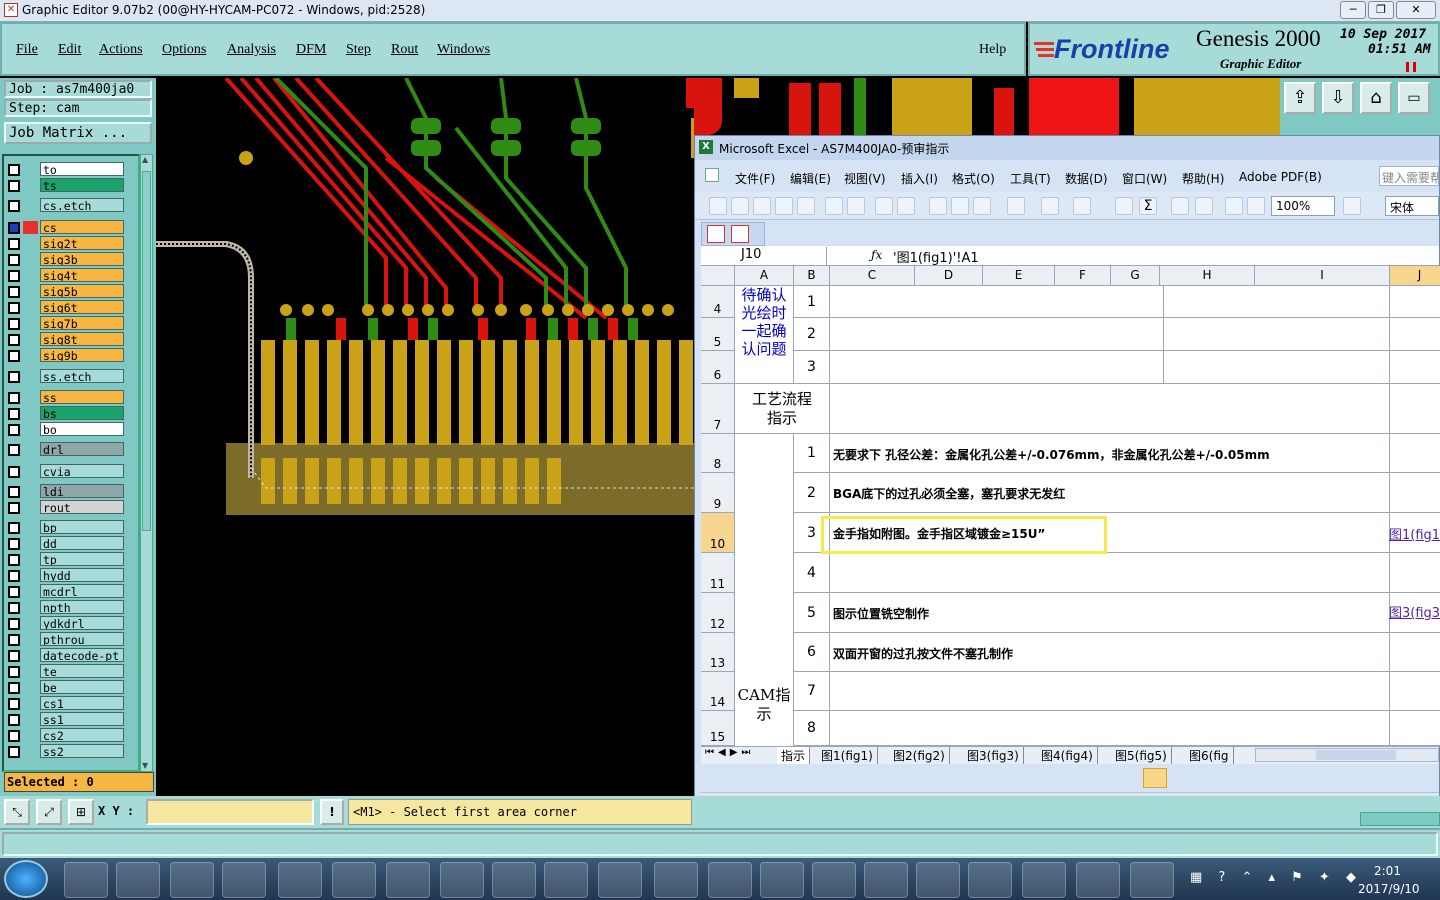 The width and height of the screenshot is (1440, 900). Describe the element at coordinates (1110, 533) in the screenshot. I see `content-cell: 金手指如附图。金手指区域镀金≥15U”` at that location.